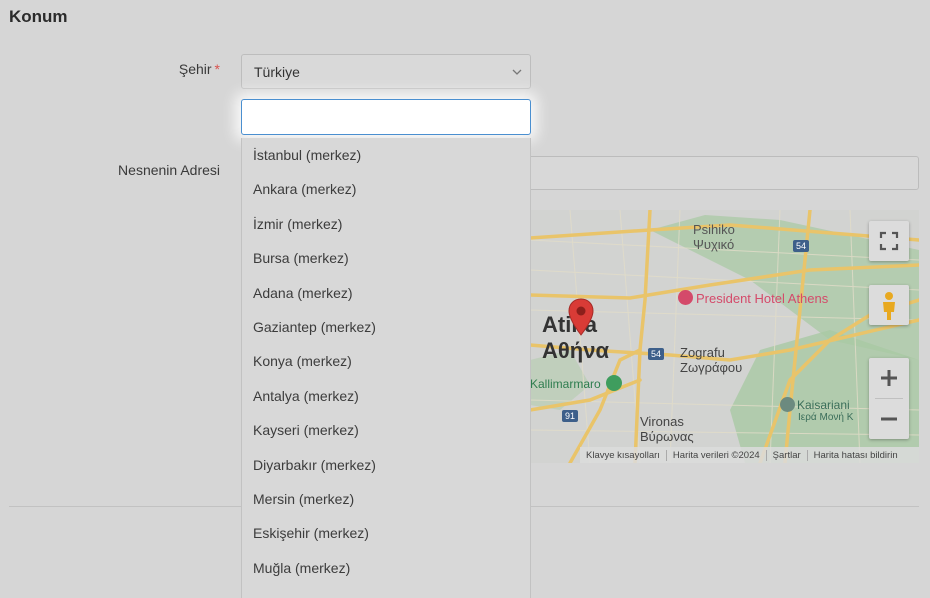 The height and width of the screenshot is (598, 930). I want to click on city-option: Diyarbakır (merkez), so click(386, 465).